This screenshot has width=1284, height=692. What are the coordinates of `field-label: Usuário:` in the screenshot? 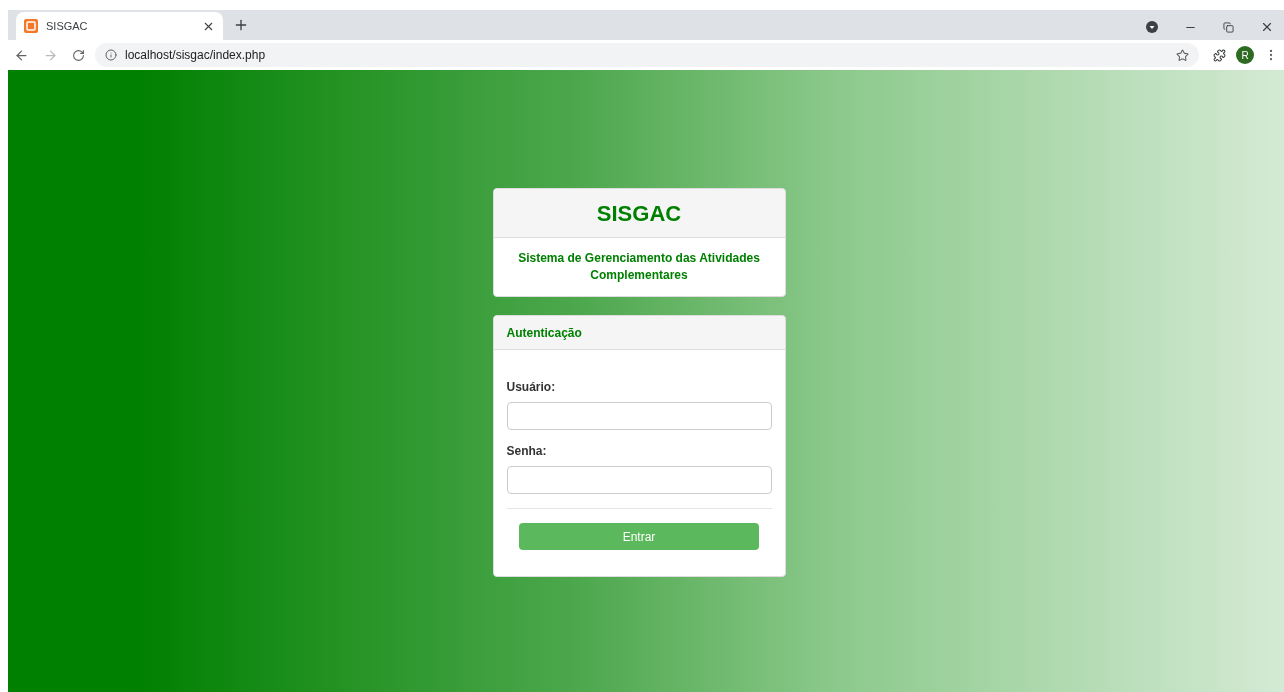 It's located at (531, 387).